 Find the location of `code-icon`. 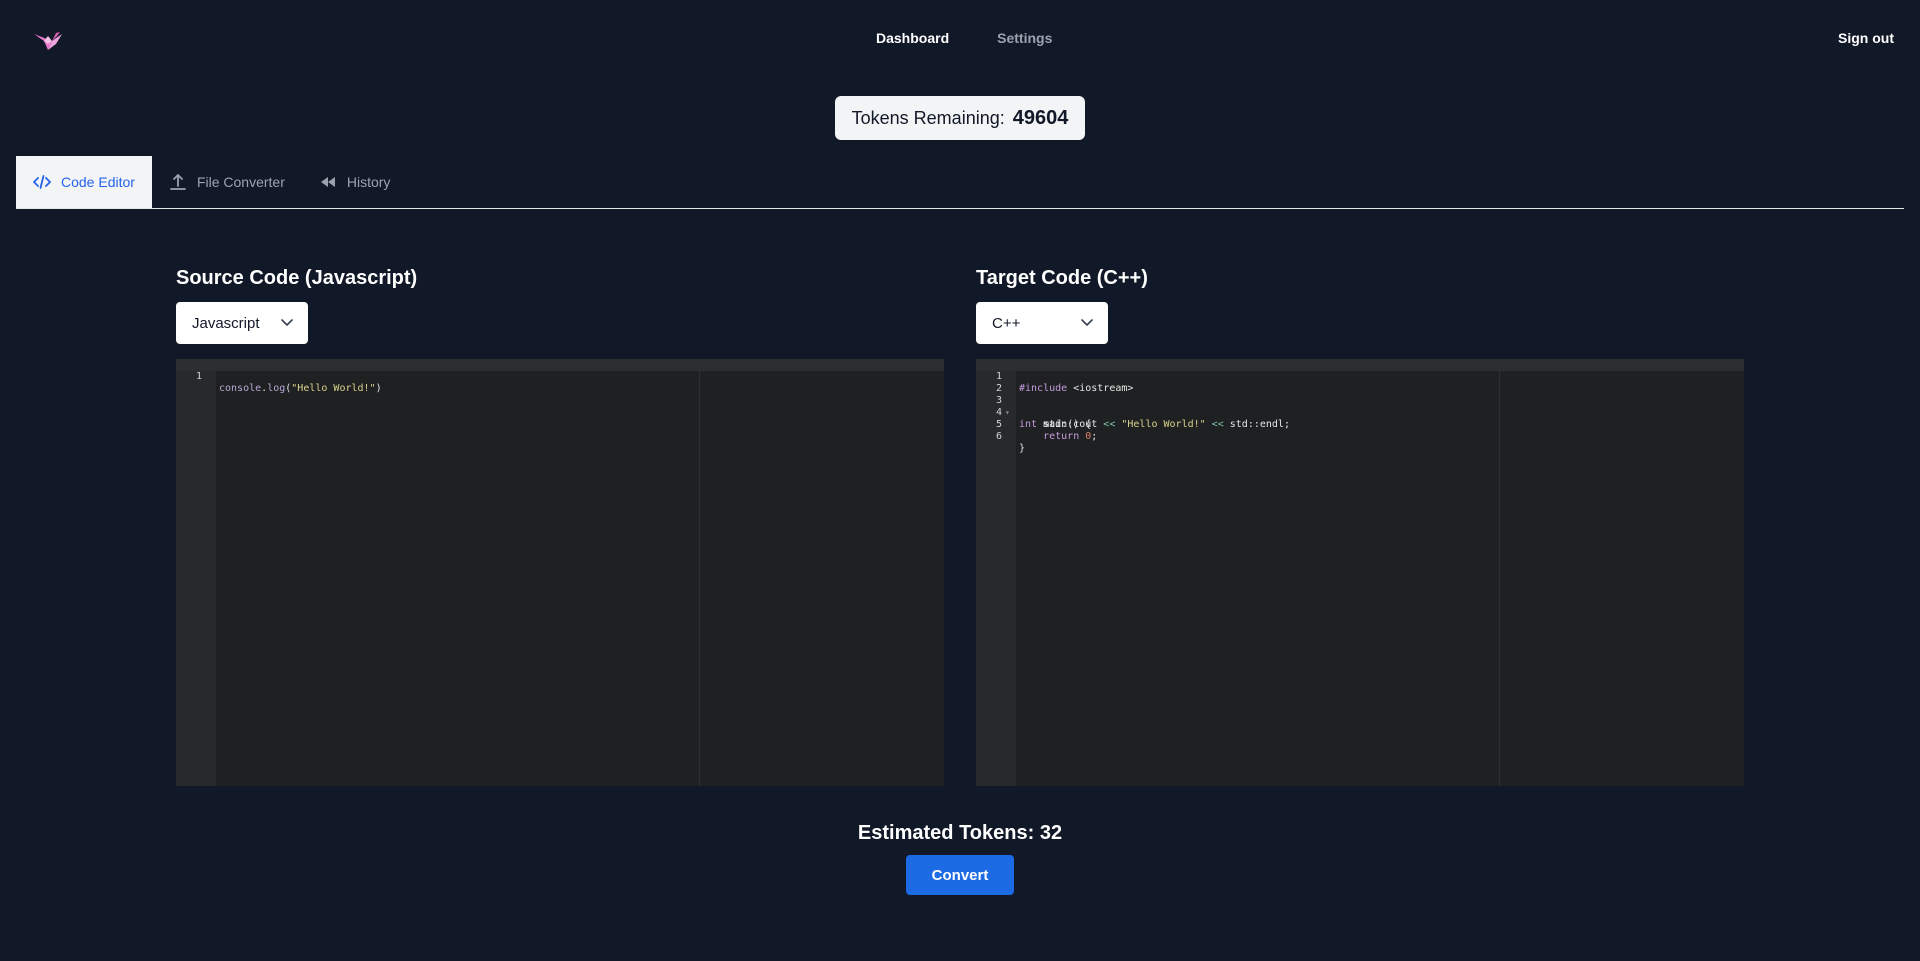

code-icon is located at coordinates (42, 182).